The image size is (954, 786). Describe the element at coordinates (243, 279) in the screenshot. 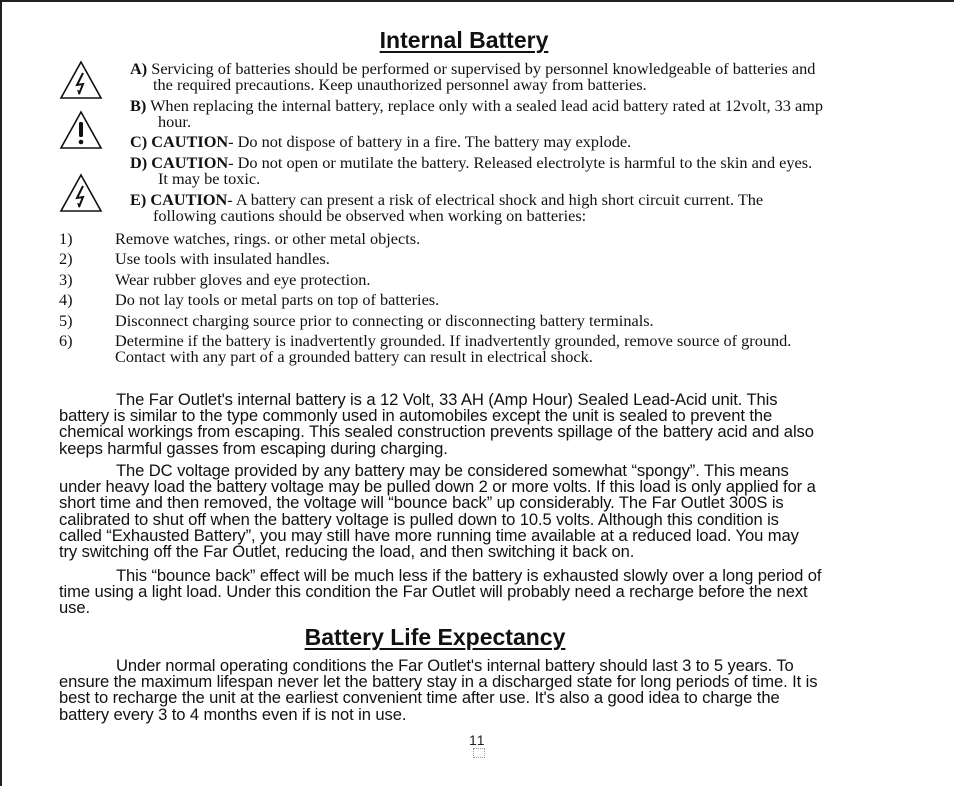

I see `list-item: Wear rubber gloves and eye protection.` at that location.